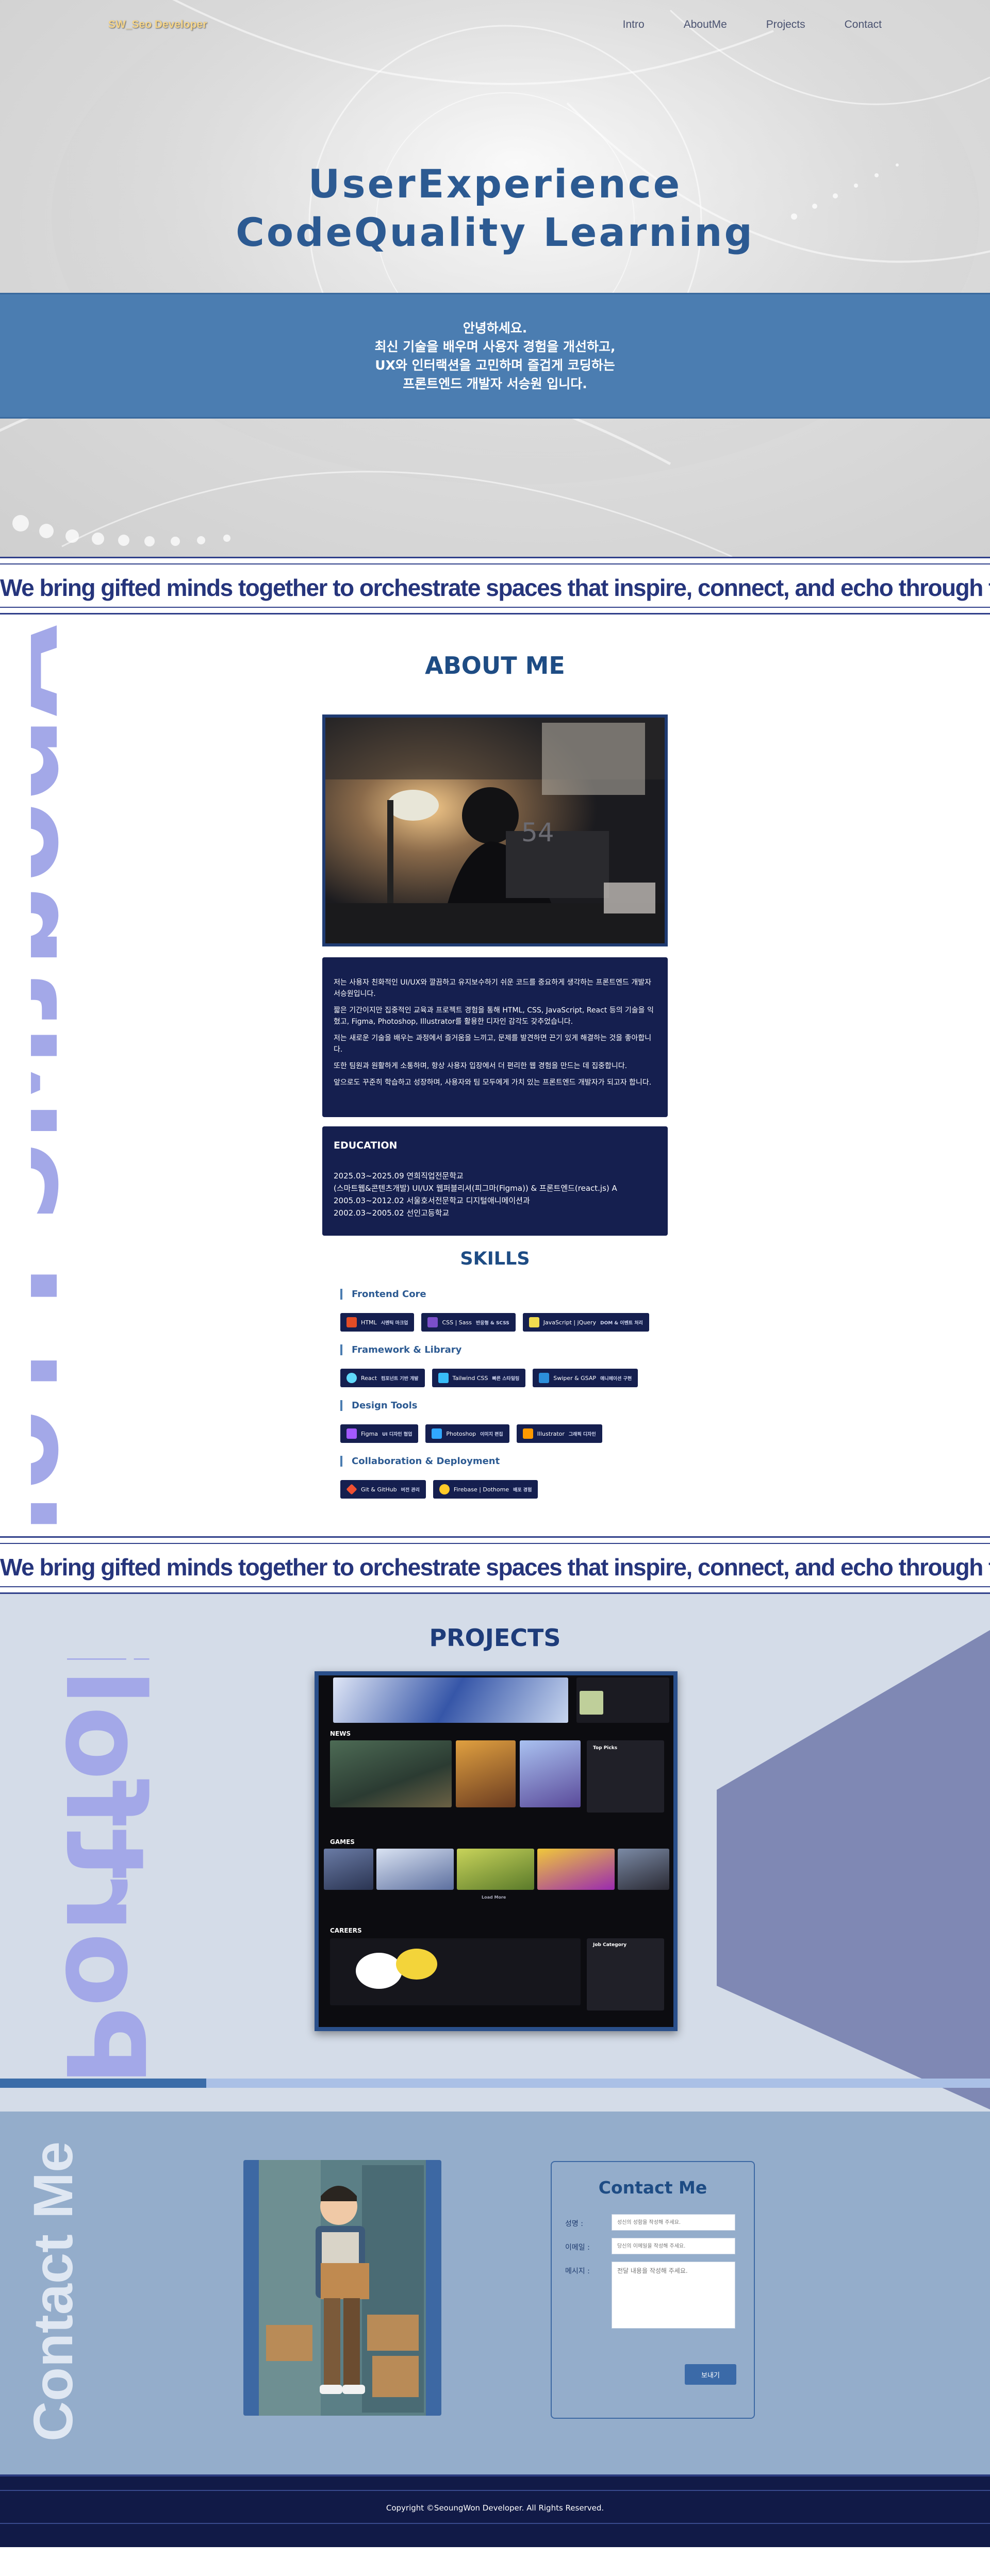 This screenshot has height=2576, width=990. I want to click on skills-title: SKILLS, so click(495, 1259).